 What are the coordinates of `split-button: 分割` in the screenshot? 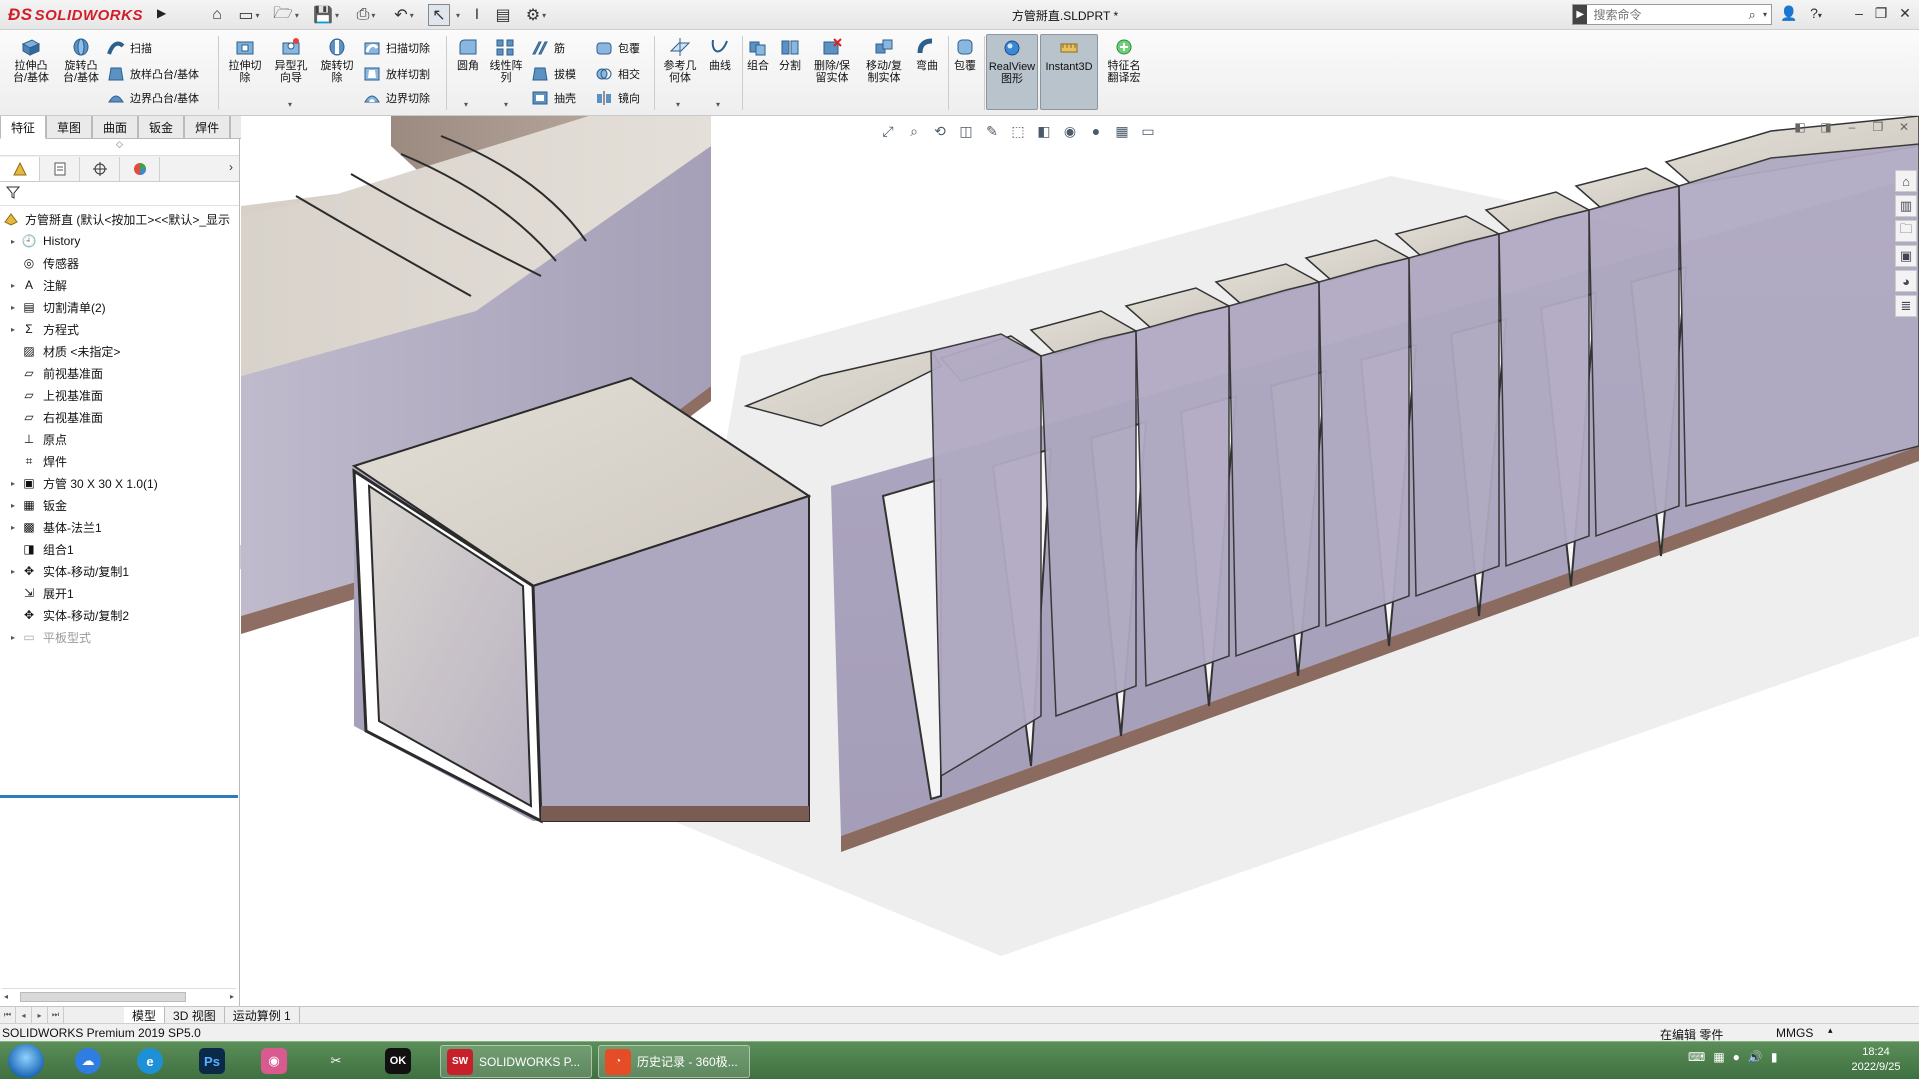 It's located at (790, 54).